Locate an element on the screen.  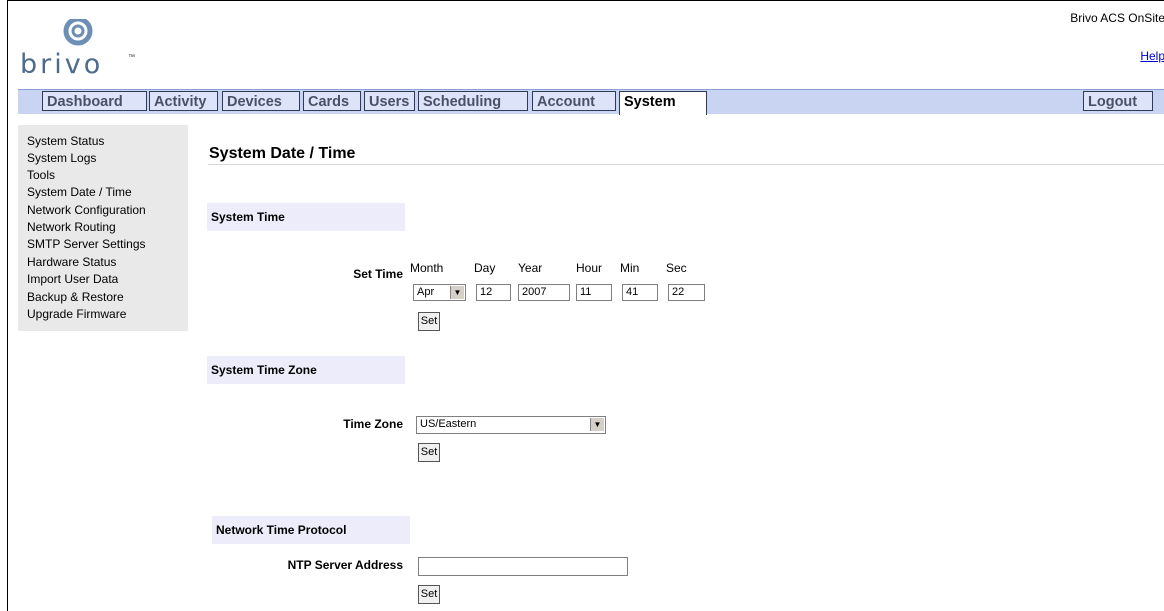
logout-button: Logout is located at coordinates (1118, 101).